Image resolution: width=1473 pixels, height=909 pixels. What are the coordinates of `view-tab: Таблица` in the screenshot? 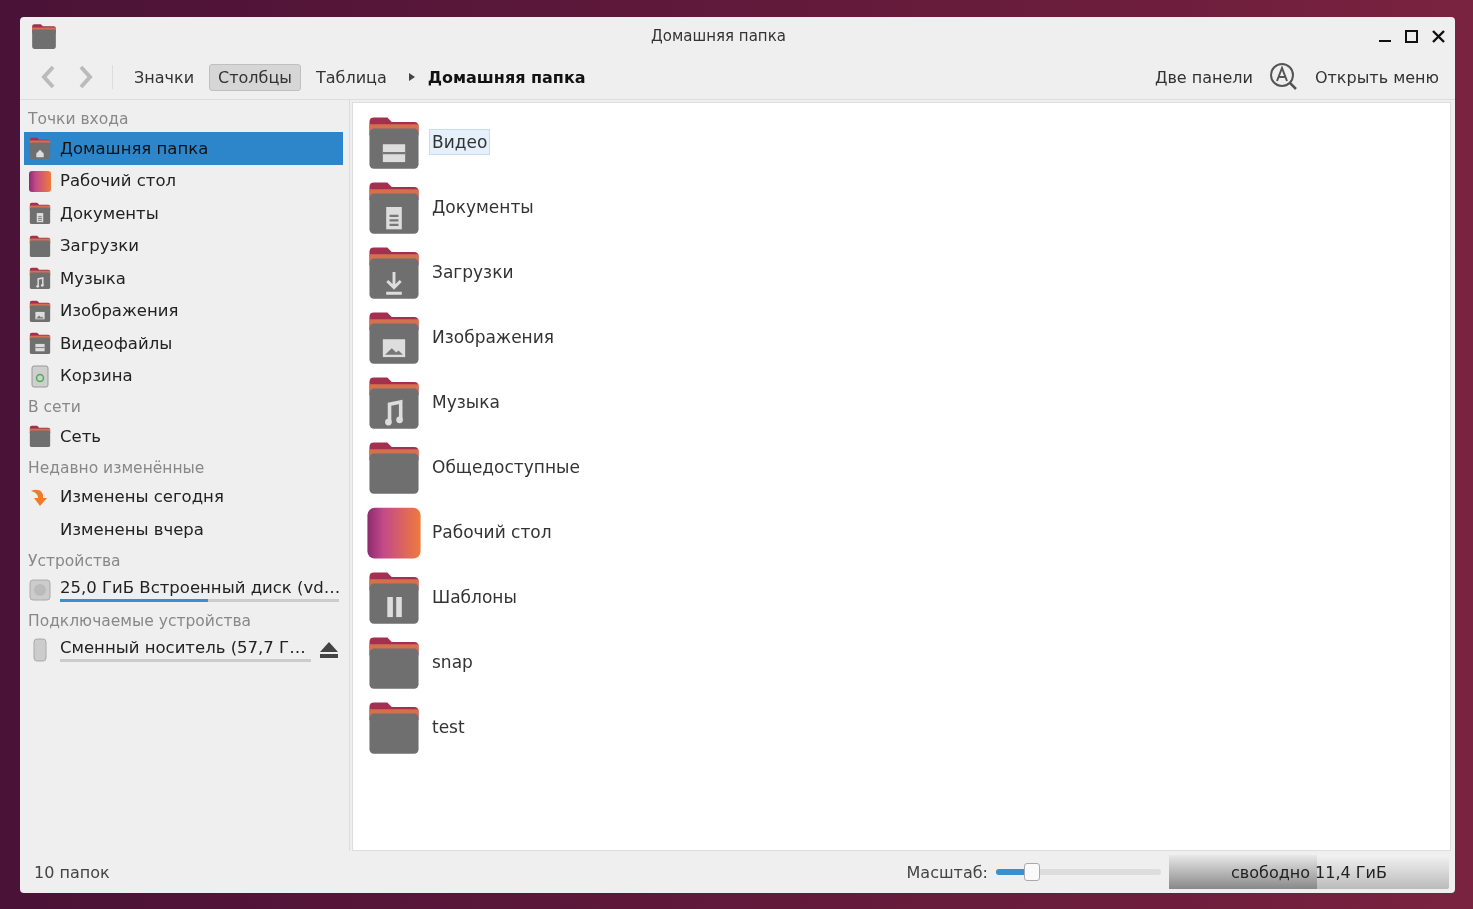 It's located at (351, 77).